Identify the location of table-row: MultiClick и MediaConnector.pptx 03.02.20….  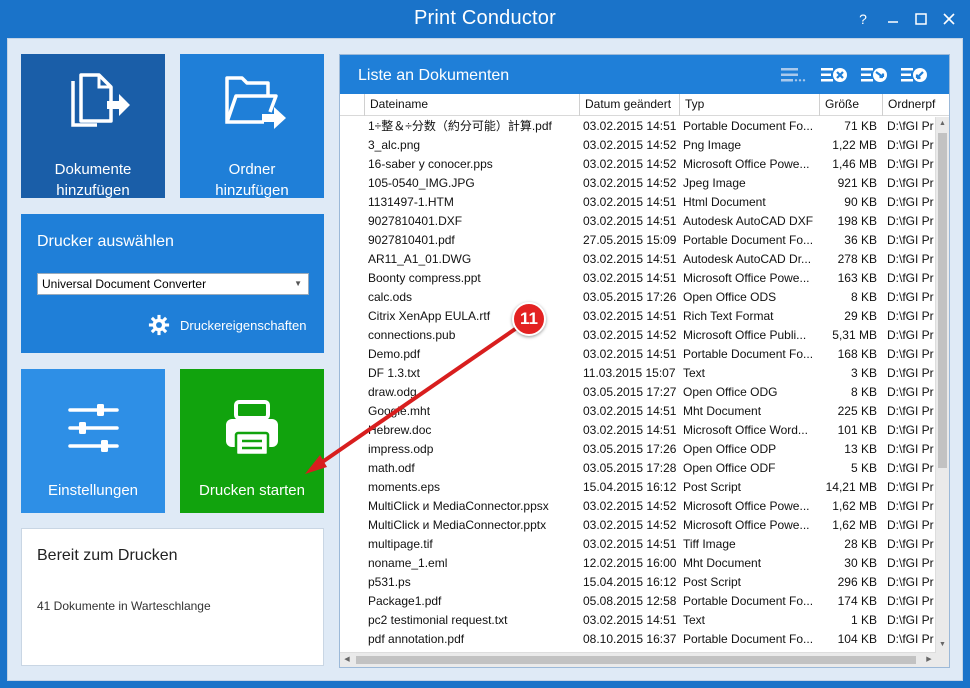
(638, 525).